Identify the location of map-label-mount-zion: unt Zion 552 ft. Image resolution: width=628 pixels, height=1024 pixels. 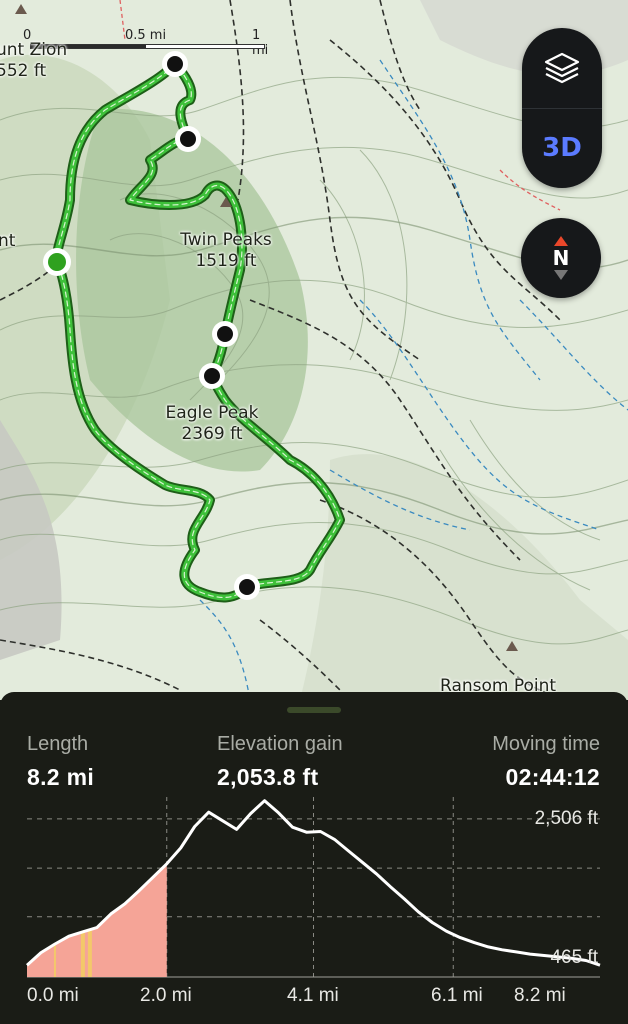
(33, 61).